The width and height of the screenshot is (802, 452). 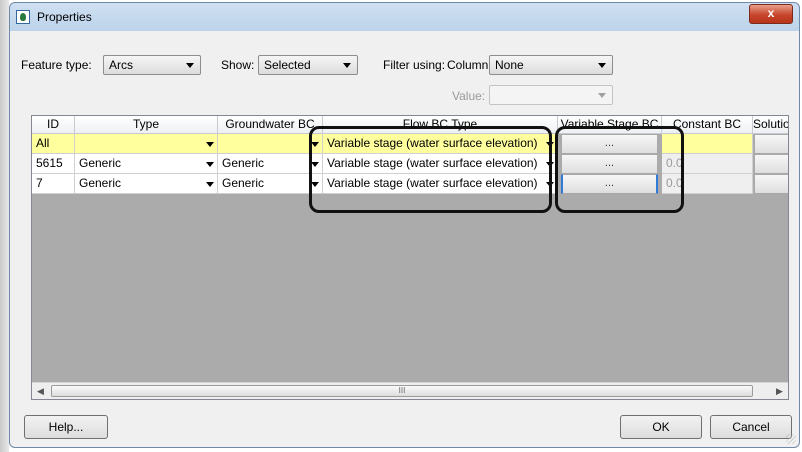 What do you see at coordinates (100, 163) in the screenshot?
I see `row-5615-type-value: Generic` at bounding box center [100, 163].